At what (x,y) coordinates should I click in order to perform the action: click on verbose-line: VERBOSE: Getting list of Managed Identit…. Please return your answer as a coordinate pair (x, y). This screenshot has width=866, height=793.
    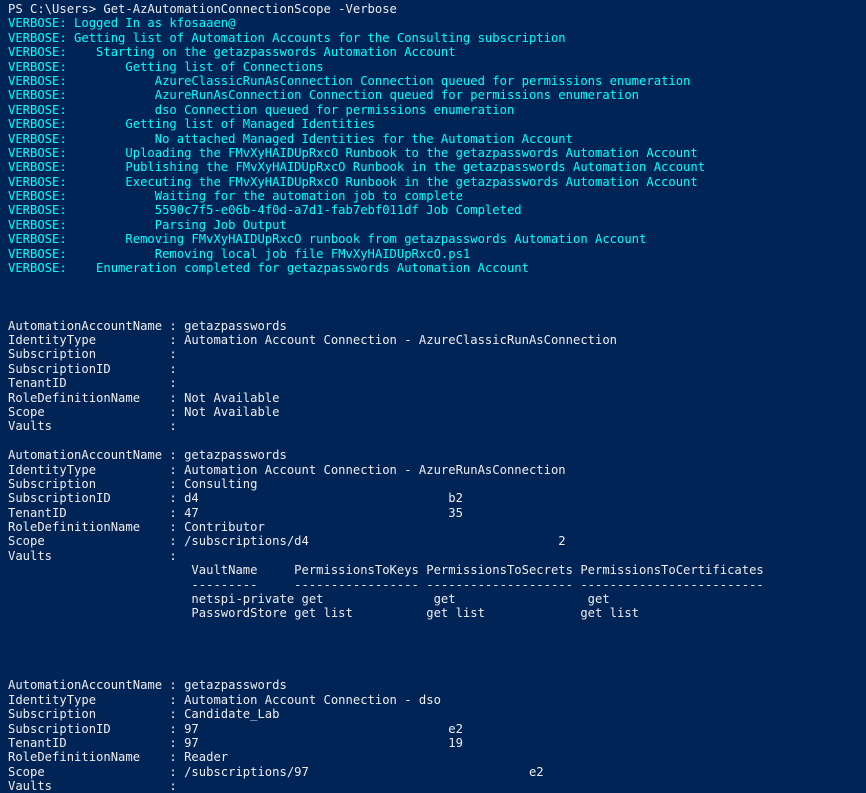
    Looking at the image, I should click on (191, 124).